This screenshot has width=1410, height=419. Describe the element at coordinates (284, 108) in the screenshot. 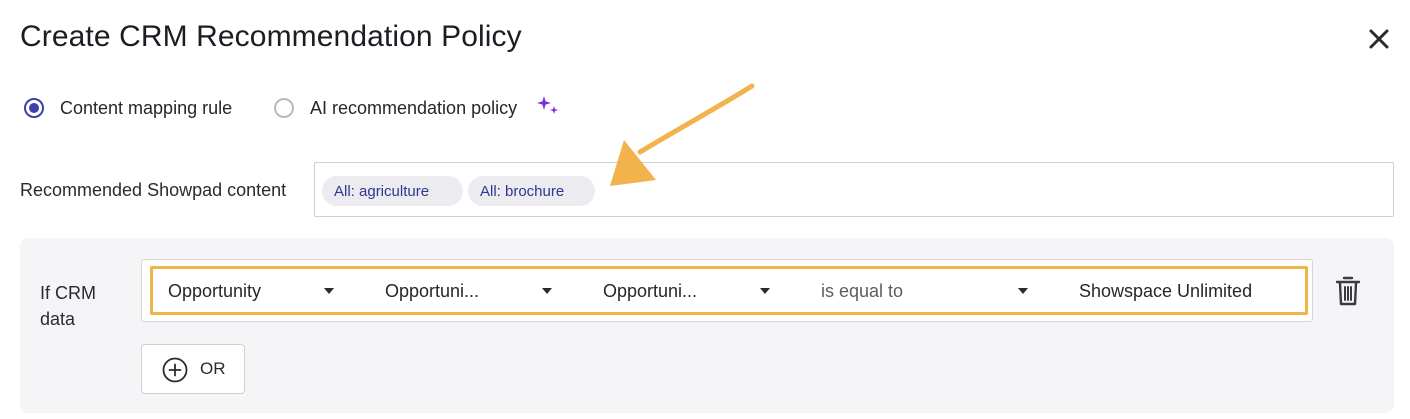

I see `radio-unselected-icon` at that location.